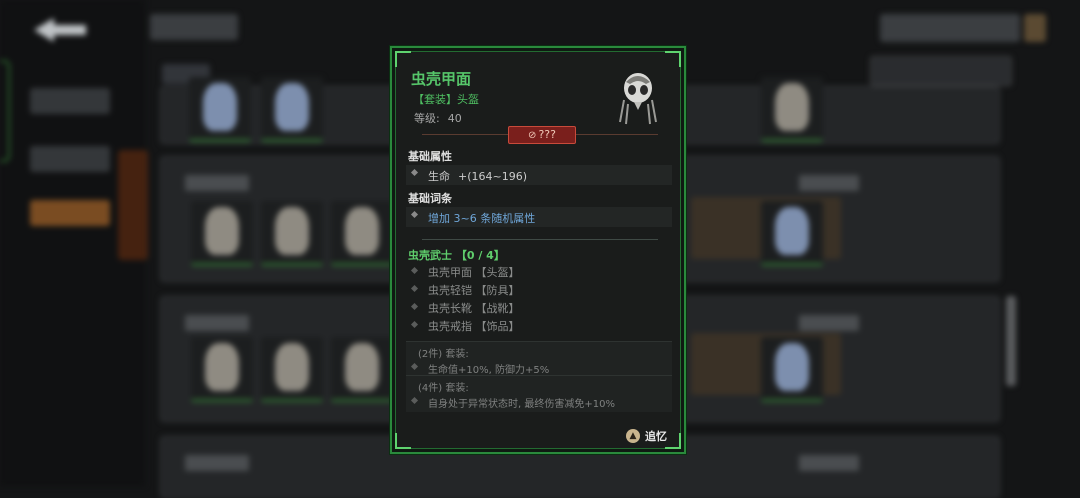 This screenshot has height=498, width=1080. Describe the element at coordinates (539, 271) in the screenshot. I see `set-item: 虫壳甲面 【头盔】` at that location.